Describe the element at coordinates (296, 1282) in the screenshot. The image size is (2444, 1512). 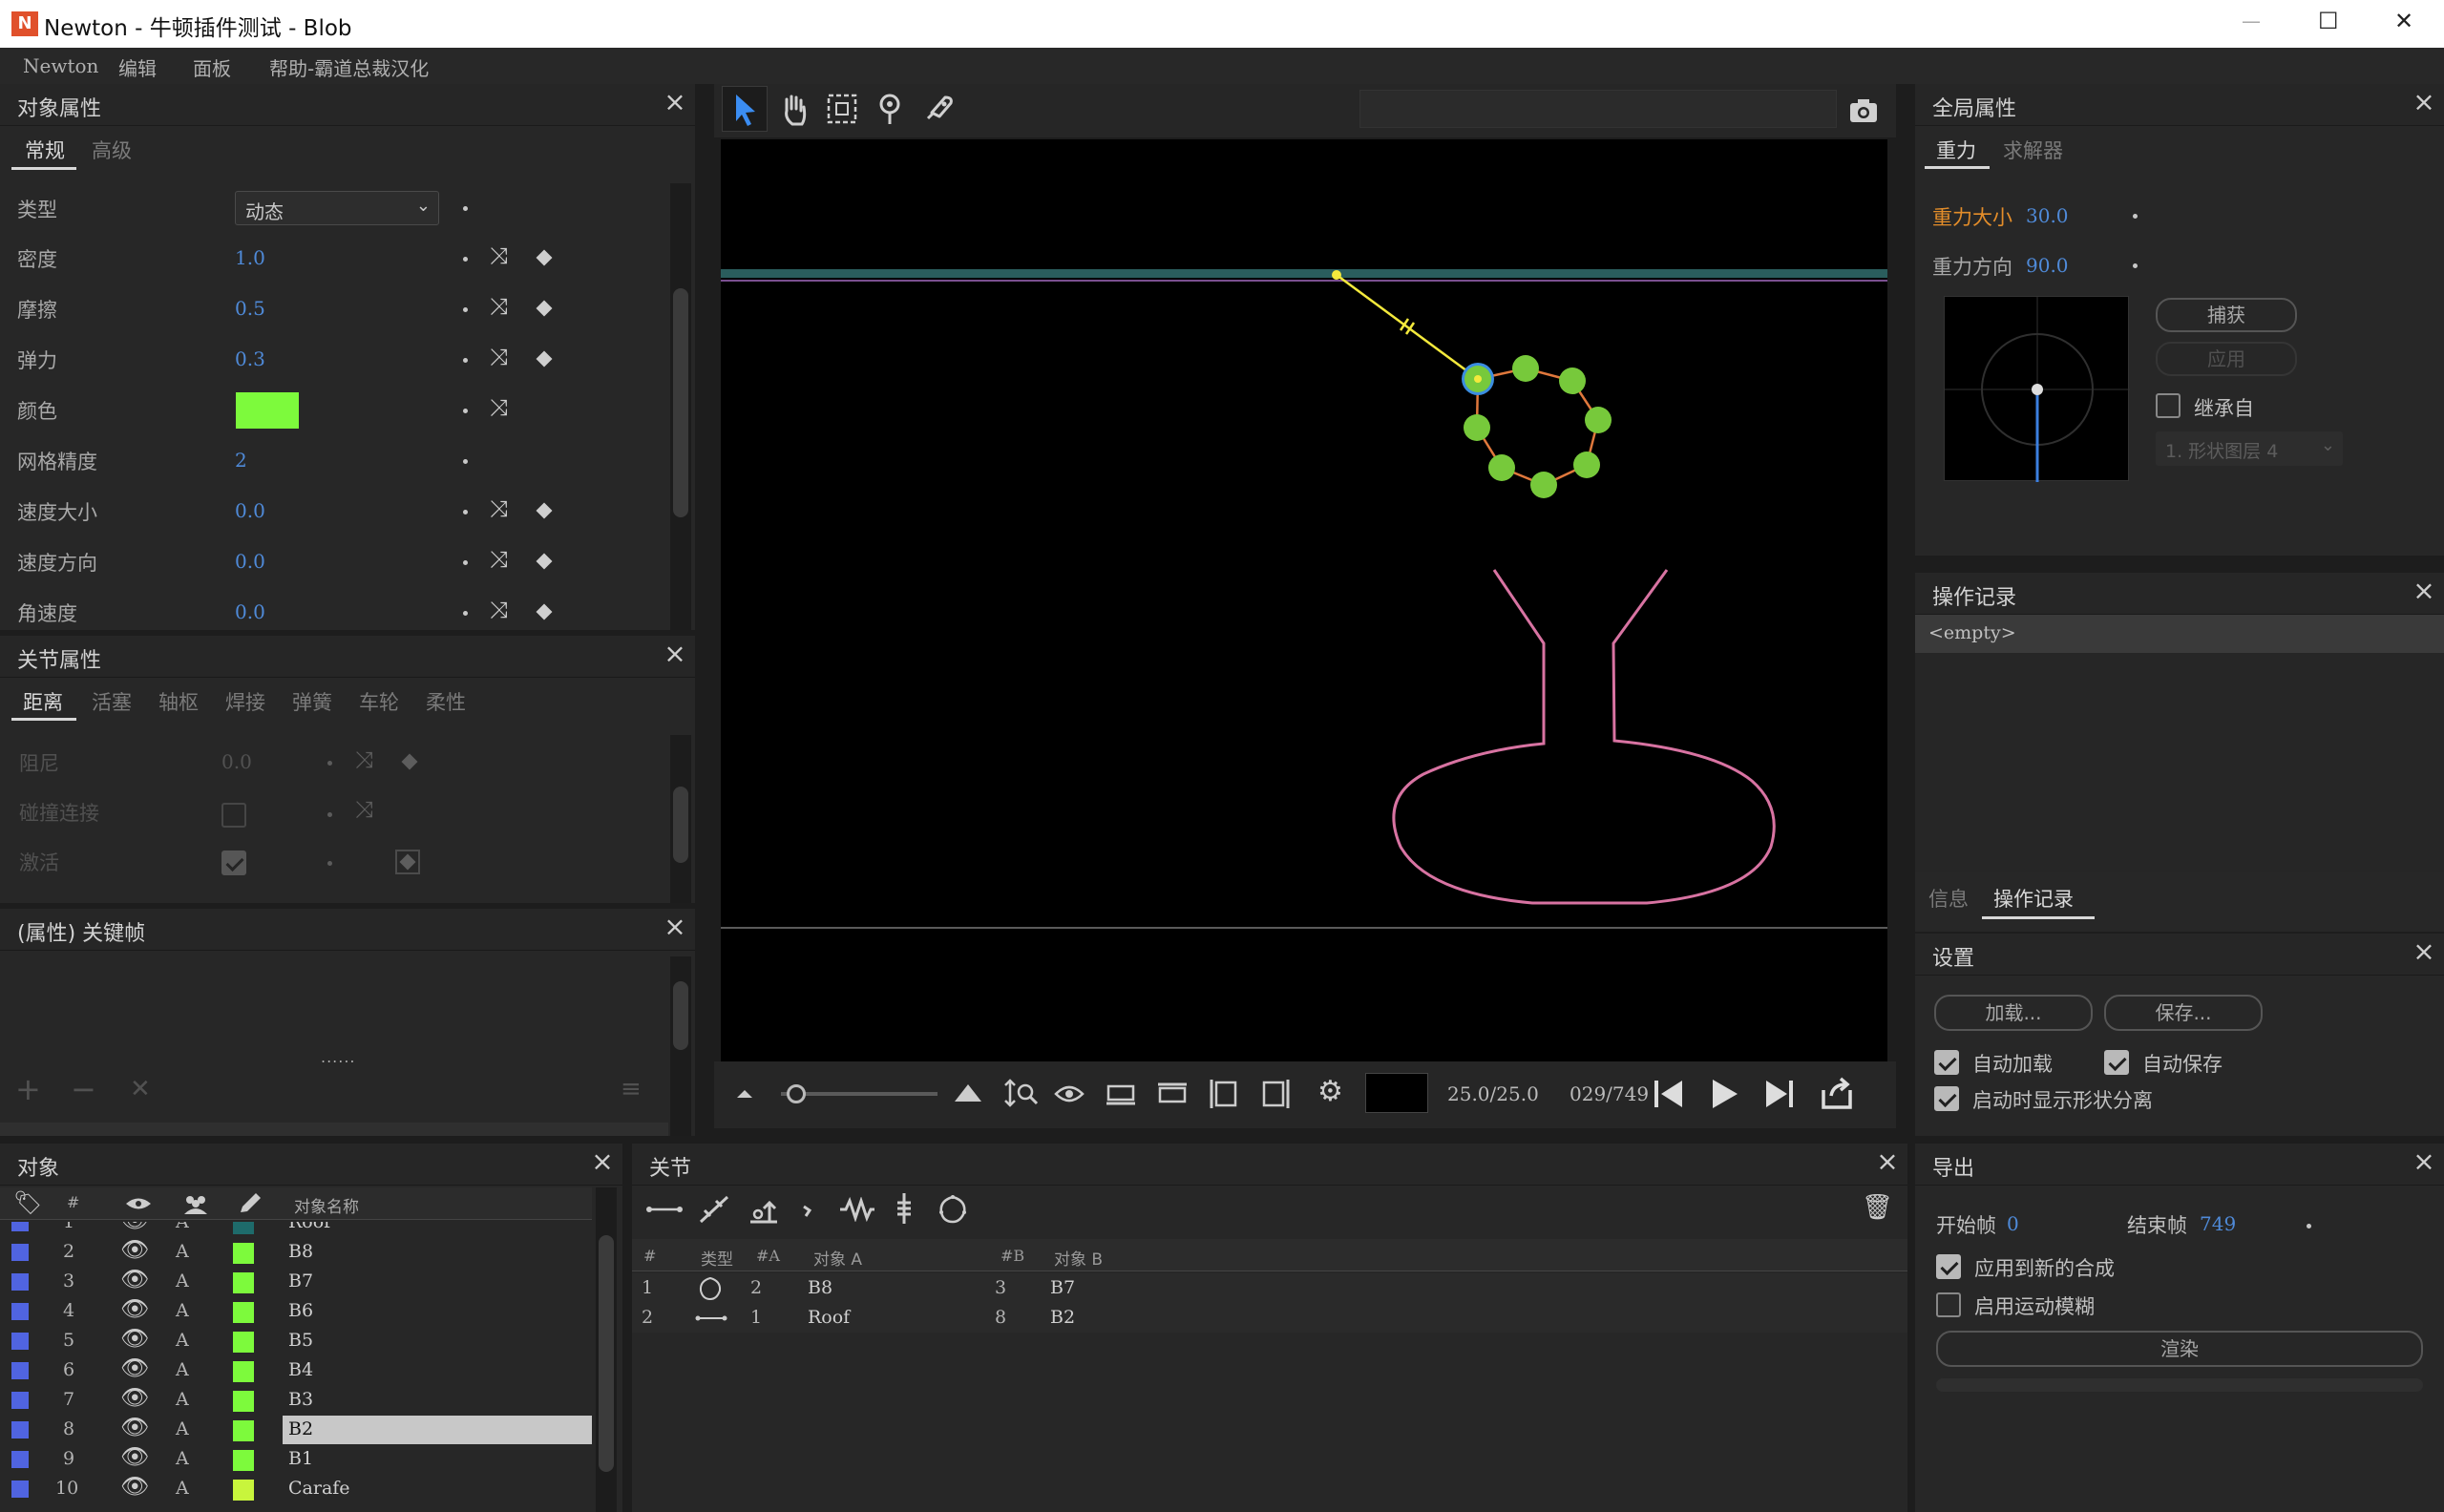
I see `table-row: 3 👁 A B7` at that location.